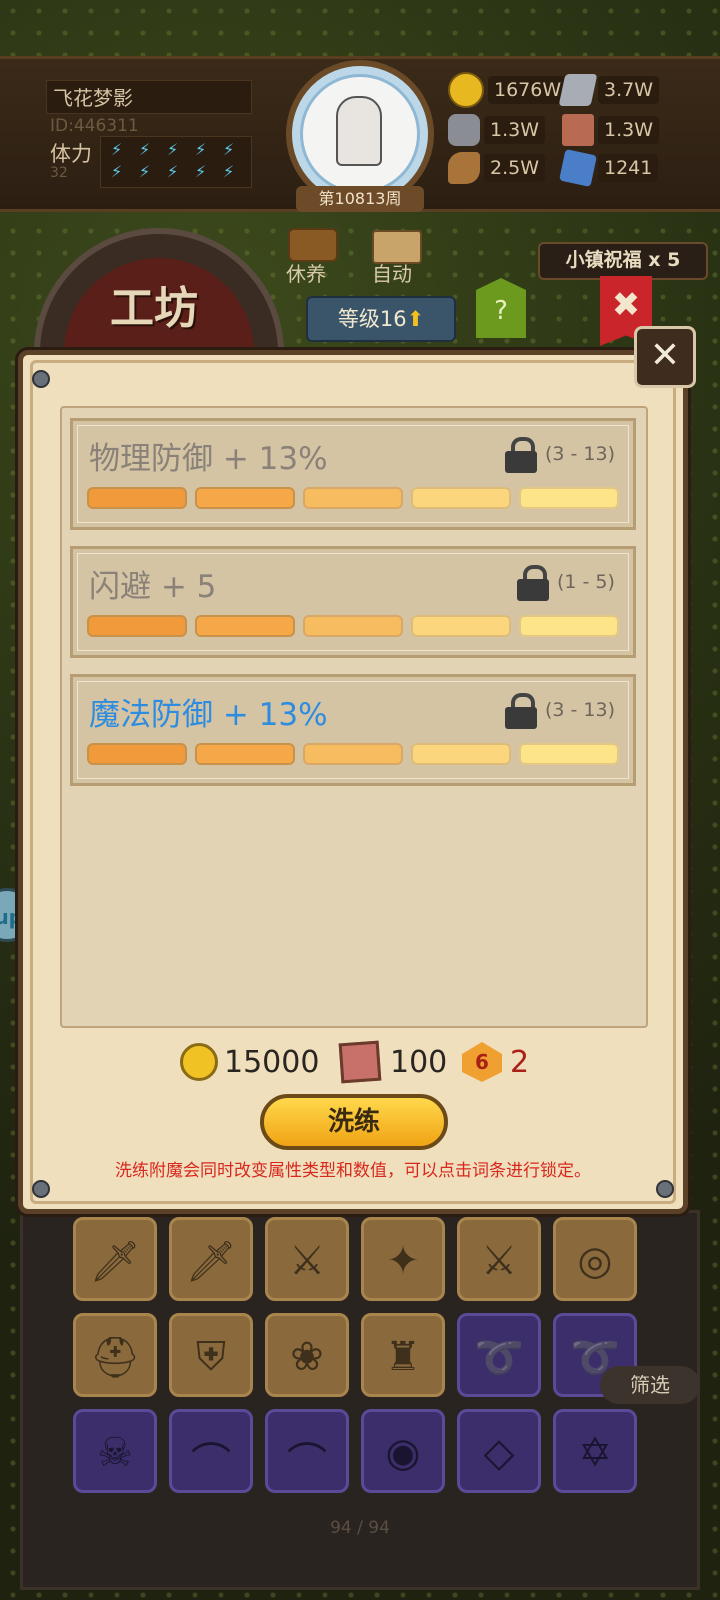 The image size is (720, 1600). What do you see at coordinates (360, 1528) in the screenshot?
I see `page-count: 94 / 94` at bounding box center [360, 1528].